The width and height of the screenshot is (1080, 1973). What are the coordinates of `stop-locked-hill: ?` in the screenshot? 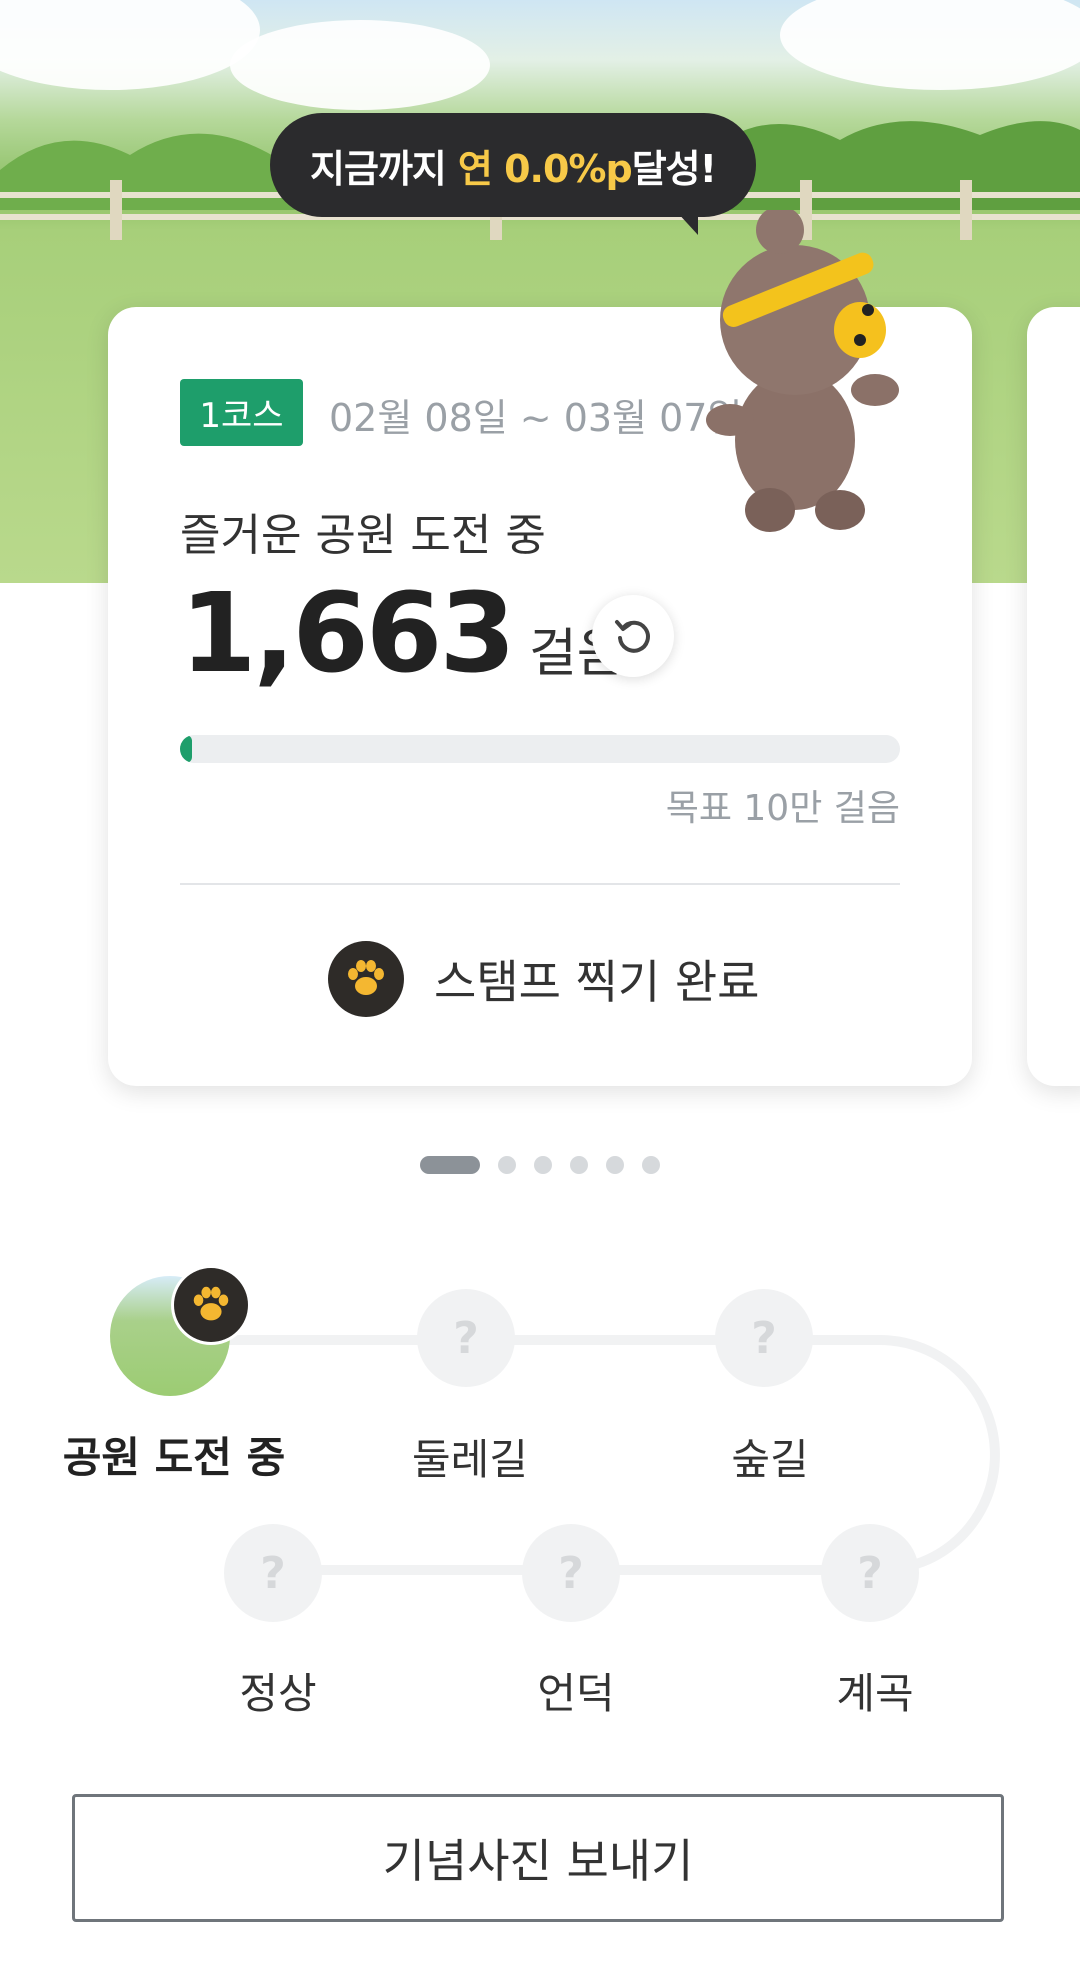 It's located at (571, 1573).